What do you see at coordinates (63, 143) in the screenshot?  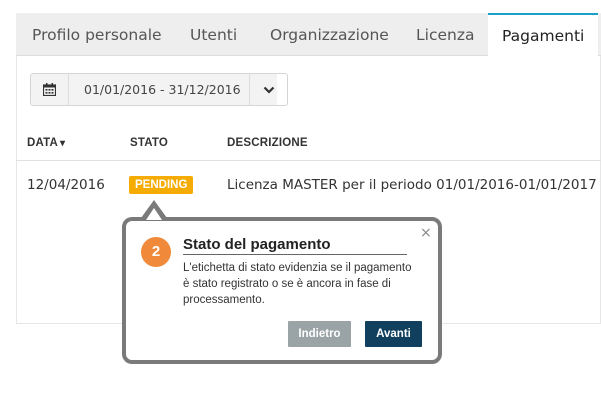 I see `sort-desc-icon: ▾` at bounding box center [63, 143].